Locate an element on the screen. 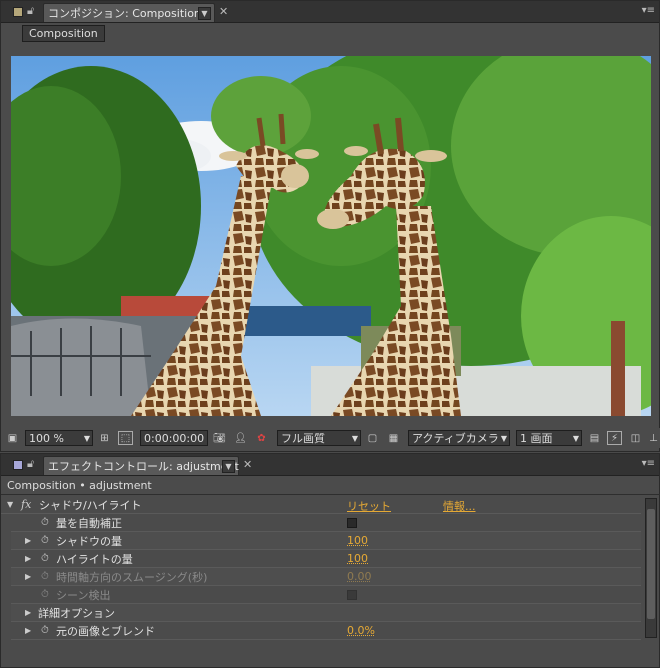  property-row: ▶ ⏱ 元の画像とブレンド 0.0% is located at coordinates (326, 631).